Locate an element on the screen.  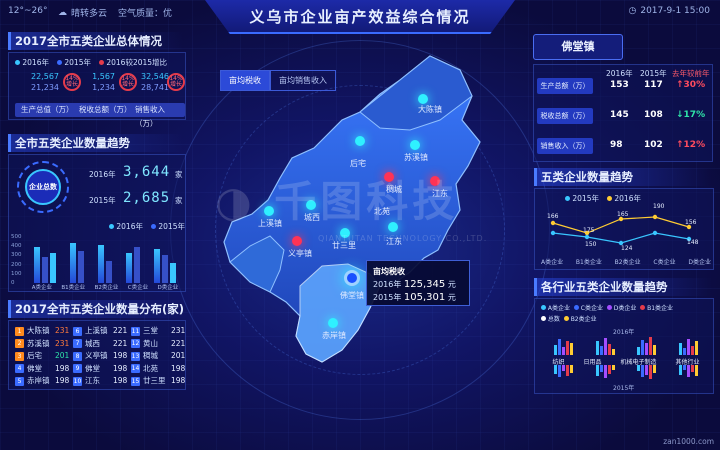
total-circle: 企业总数 is located at coordinates (43, 187).